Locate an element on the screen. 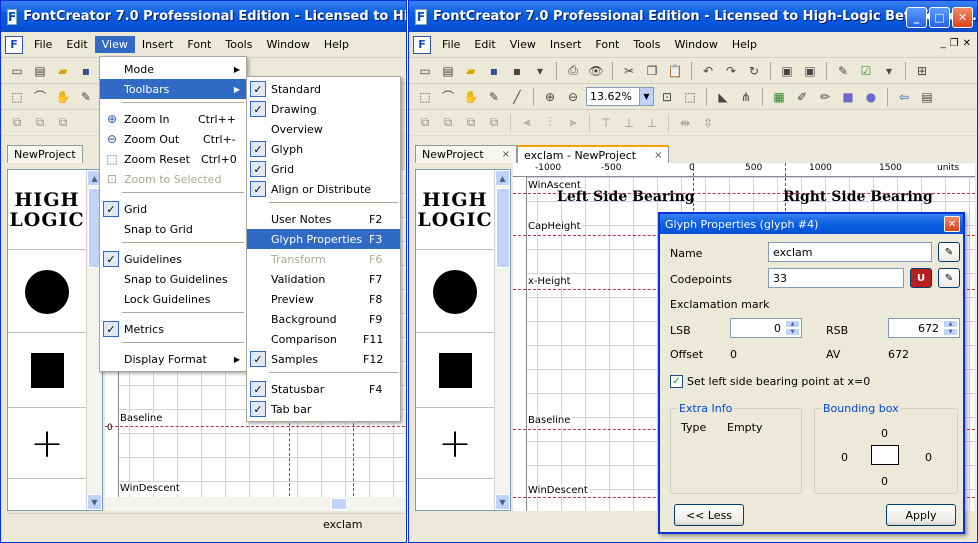 This screenshot has width=978, height=543. scroll-thumb is located at coordinates (503, 228).